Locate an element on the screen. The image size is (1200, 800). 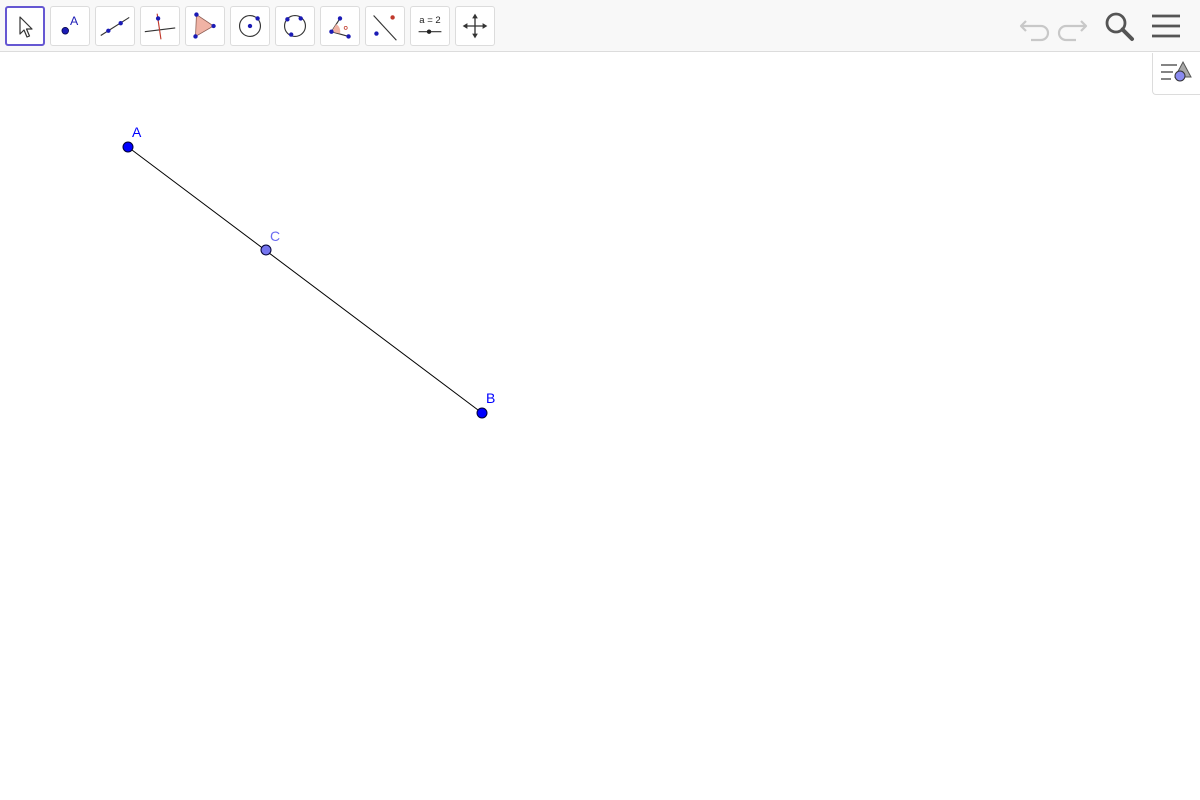
point-a-label: A is located at coordinates (137, 132).